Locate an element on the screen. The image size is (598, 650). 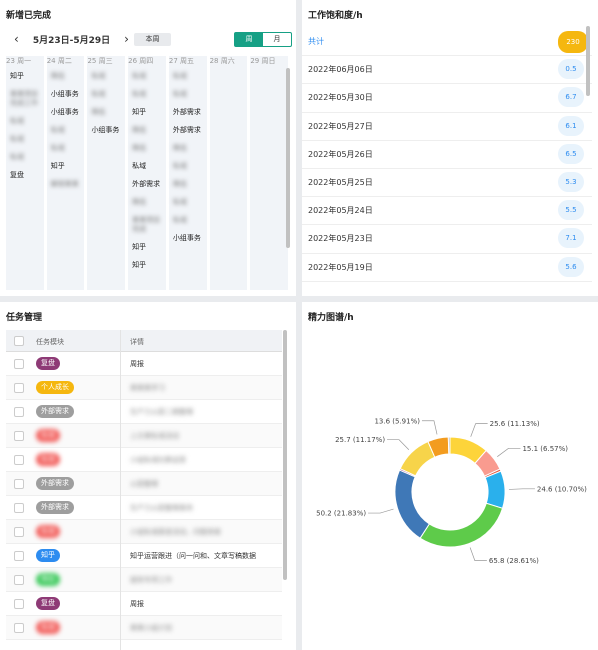
calendar-task-item: 解锁某某 is located at coordinates (67, 184).